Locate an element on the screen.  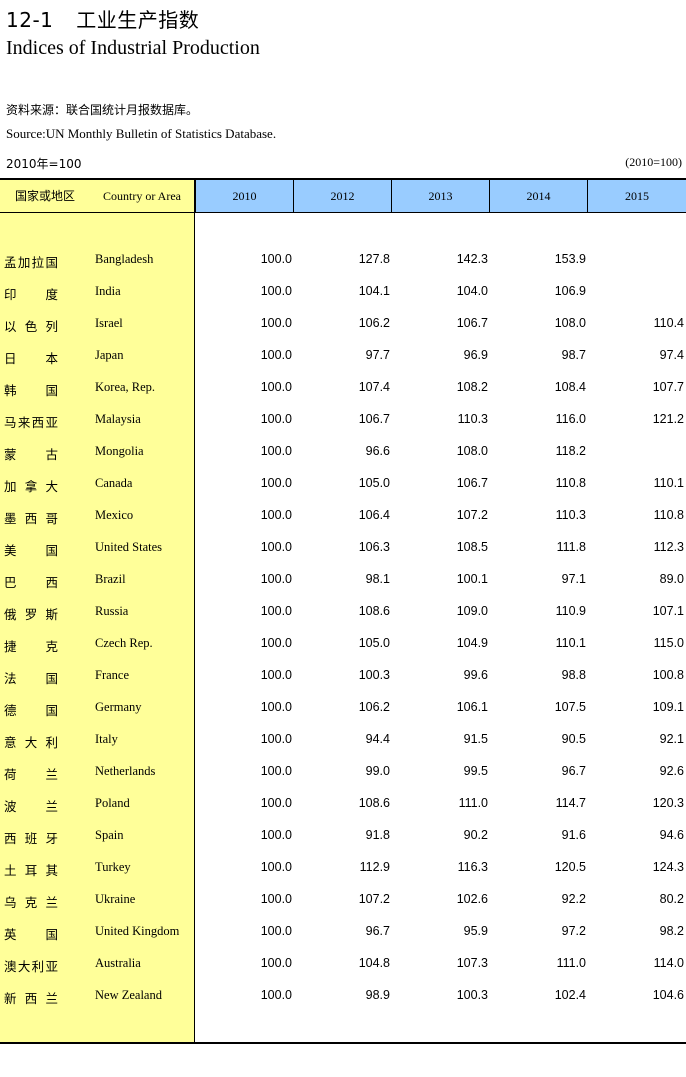
value-cell-2013: 106.7 is located at coordinates (472, 323).